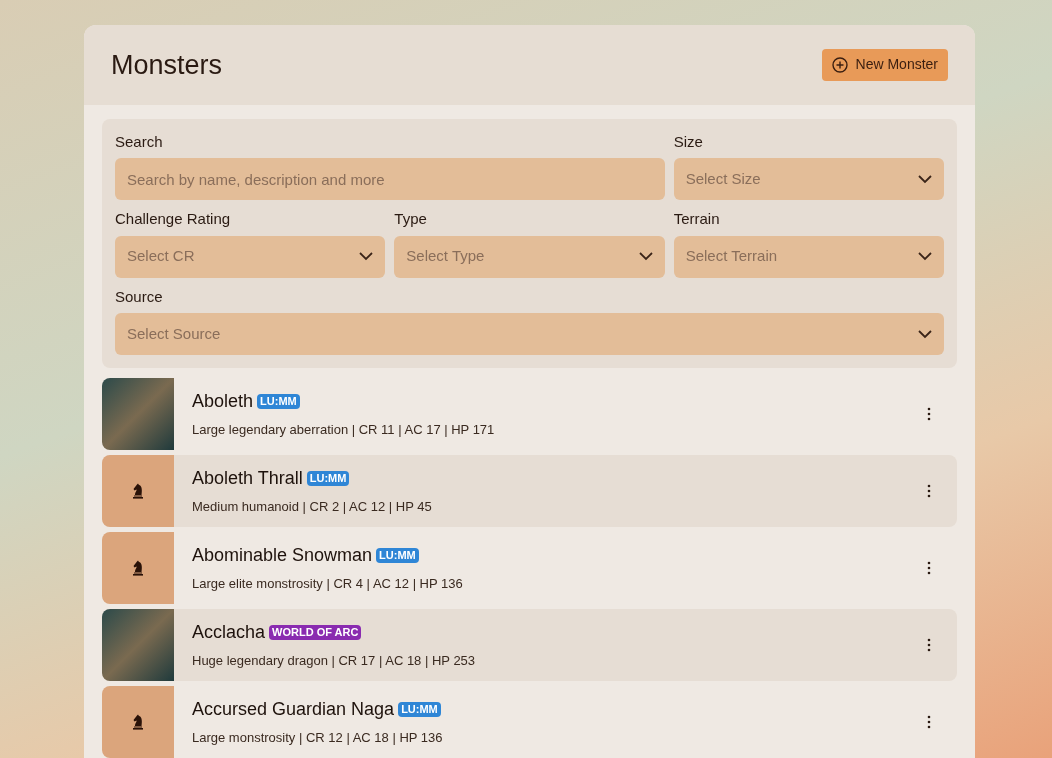 The width and height of the screenshot is (1052, 758). Describe the element at coordinates (334, 661) in the screenshot. I see `monster-details: Huge legendary dragon | CR 17 | AC 18 | HP 253` at that location.